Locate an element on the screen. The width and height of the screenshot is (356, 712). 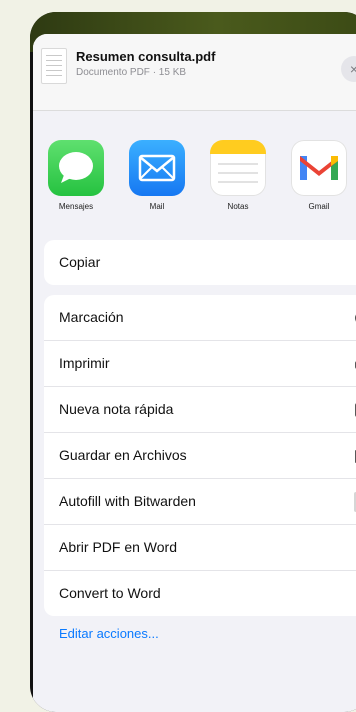
app-gmail: Gmail is located at coordinates (319, 175).